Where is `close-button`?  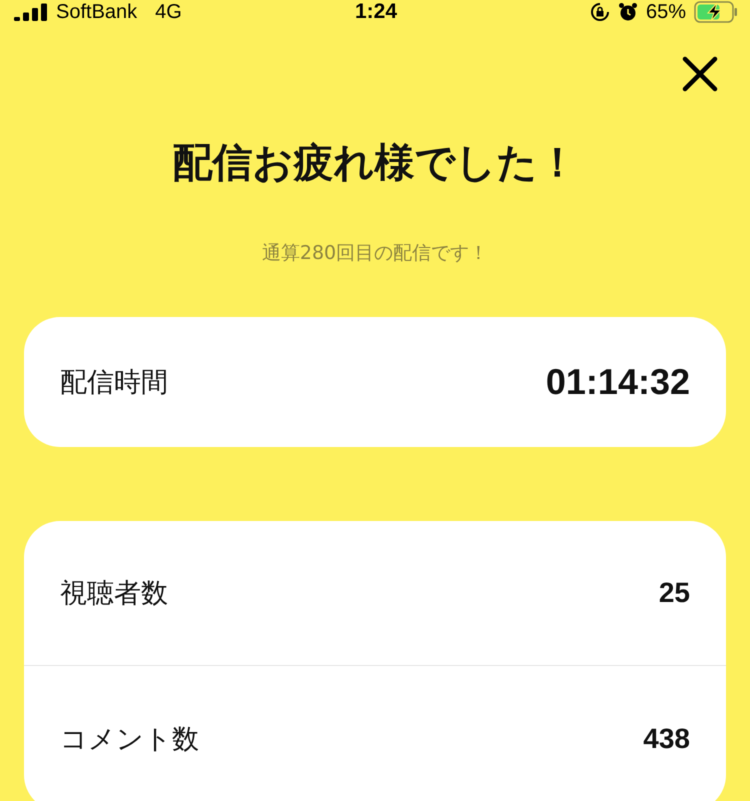 close-button is located at coordinates (700, 74).